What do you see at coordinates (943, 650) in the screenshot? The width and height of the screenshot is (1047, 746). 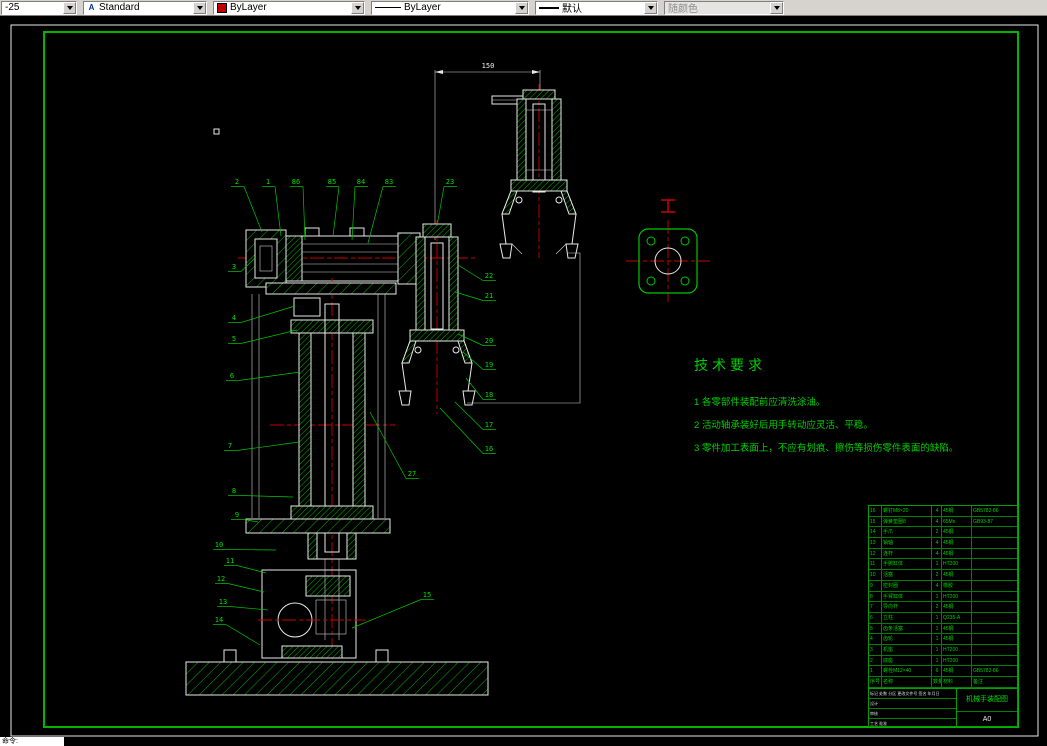 I see `bom-row: 3 机座 1 HT200` at bounding box center [943, 650].